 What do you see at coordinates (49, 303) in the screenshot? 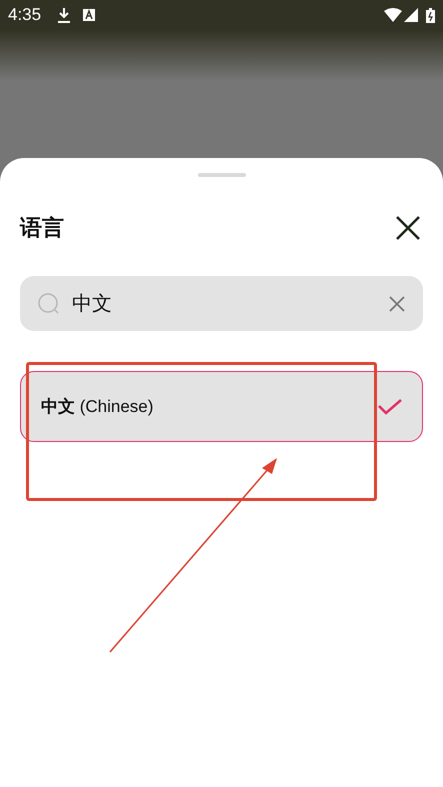
I see `search-icon` at bounding box center [49, 303].